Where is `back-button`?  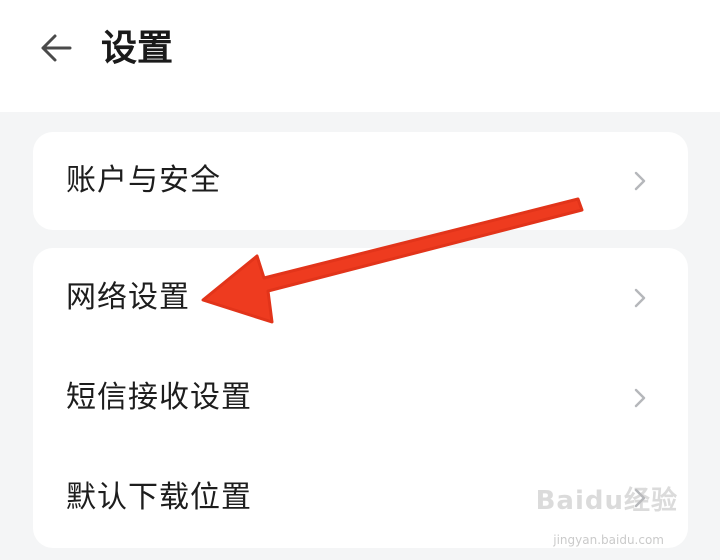
back-button is located at coordinates (56, 48).